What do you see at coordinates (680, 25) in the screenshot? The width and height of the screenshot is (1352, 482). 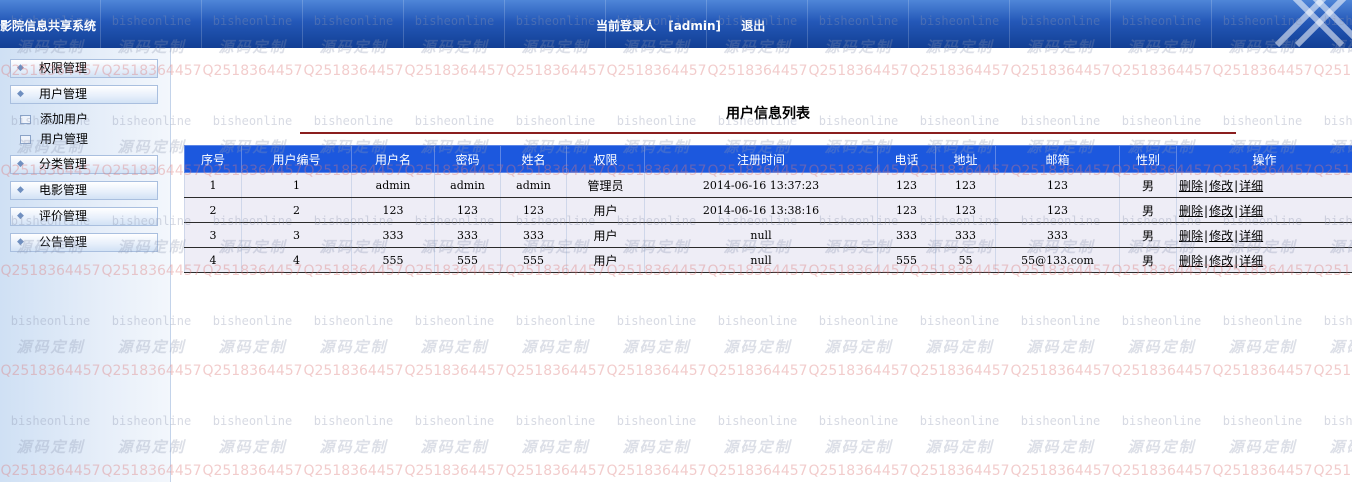 I see `login-info: 当前登录人 [admin] 退出` at bounding box center [680, 25].